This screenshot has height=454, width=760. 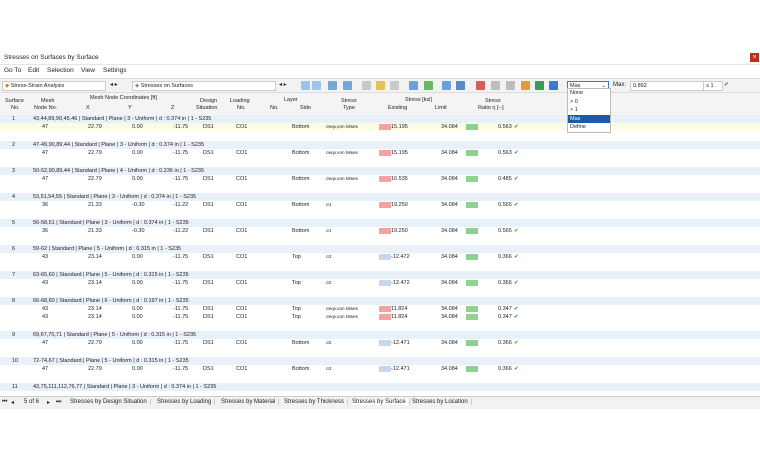 I want to click on col-coords: Mesh Node Coordinates [ft], so click(x=123, y=98).